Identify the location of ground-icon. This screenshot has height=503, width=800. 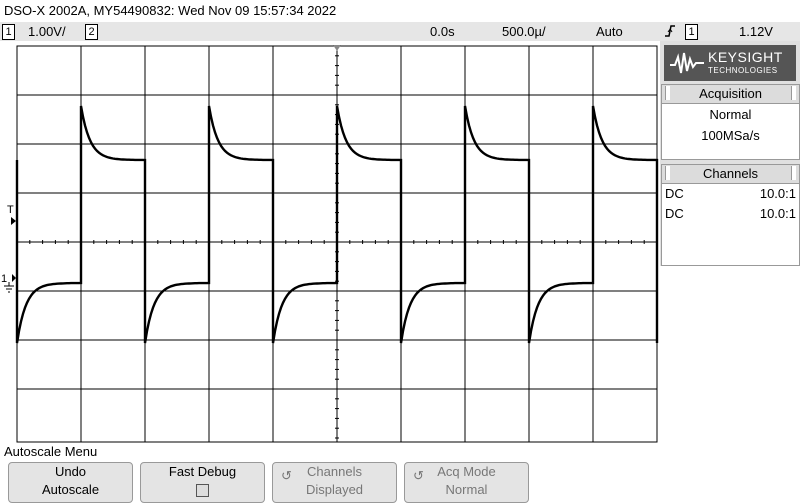
(10, 283).